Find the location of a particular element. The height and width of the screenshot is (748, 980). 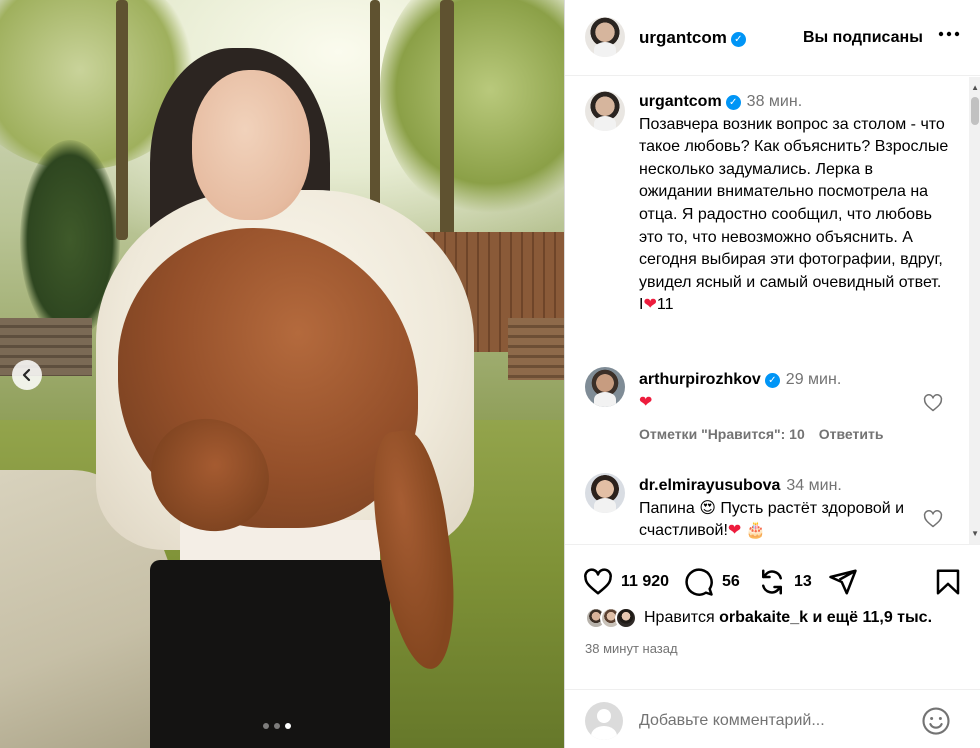

scroll-thumb is located at coordinates (975, 111).